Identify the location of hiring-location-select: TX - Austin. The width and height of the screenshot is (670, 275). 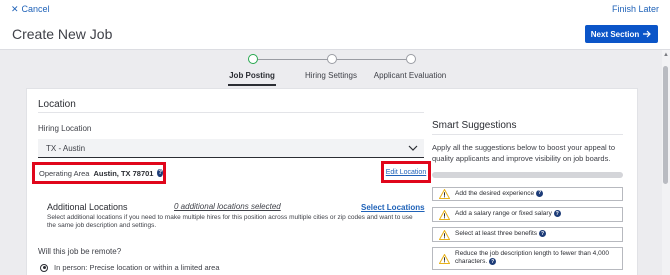
(231, 148).